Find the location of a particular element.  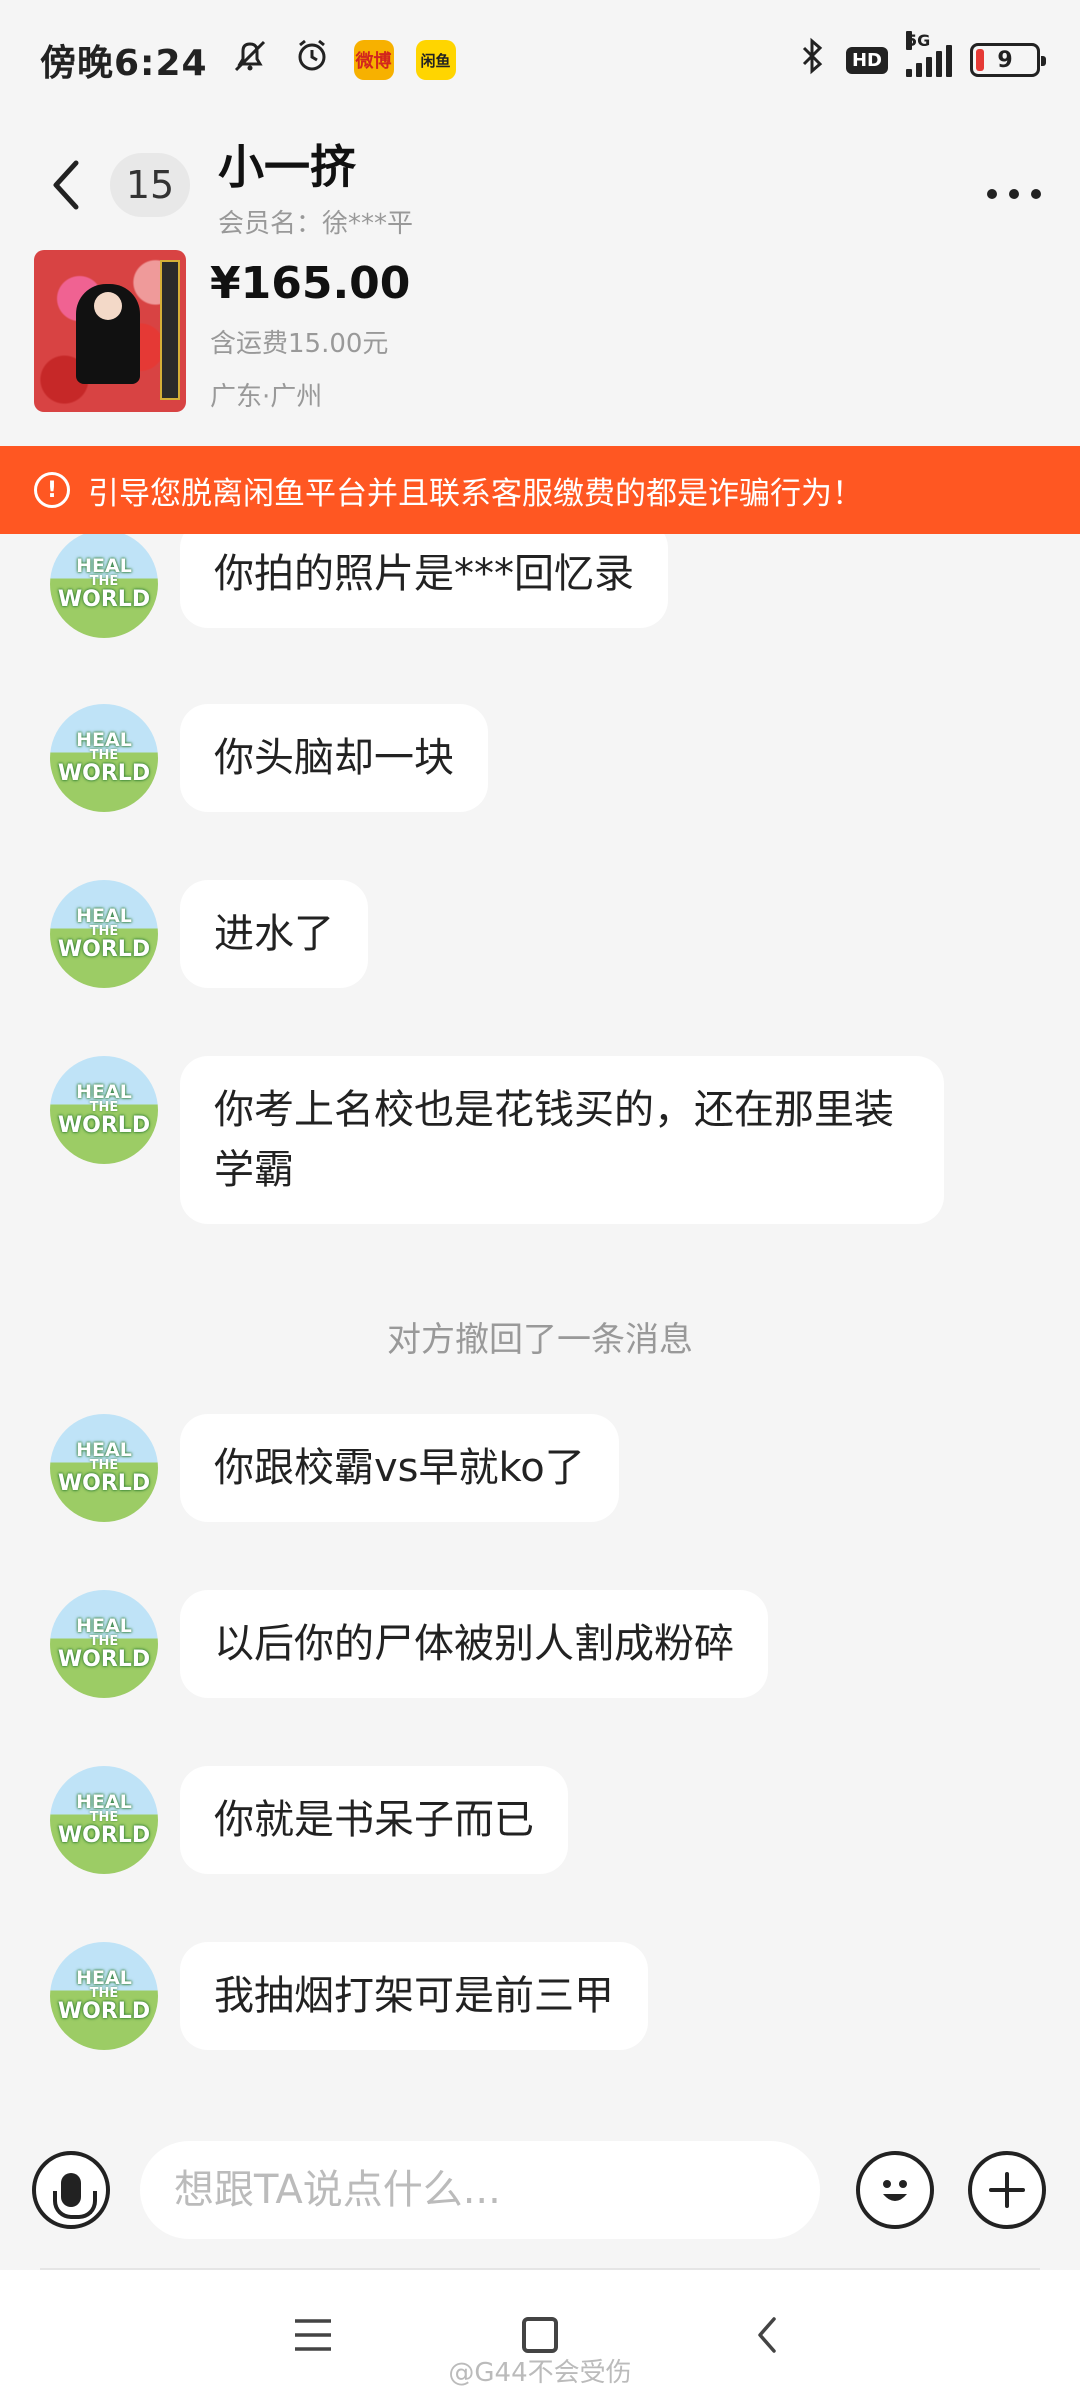

chat-header: 15 小一挤 会员名：徐***平 is located at coordinates (540, 185).